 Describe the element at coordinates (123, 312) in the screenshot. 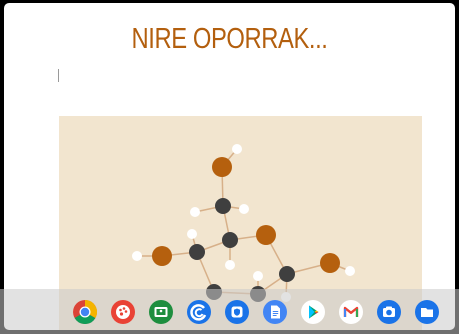

I see `palette-icon` at that location.